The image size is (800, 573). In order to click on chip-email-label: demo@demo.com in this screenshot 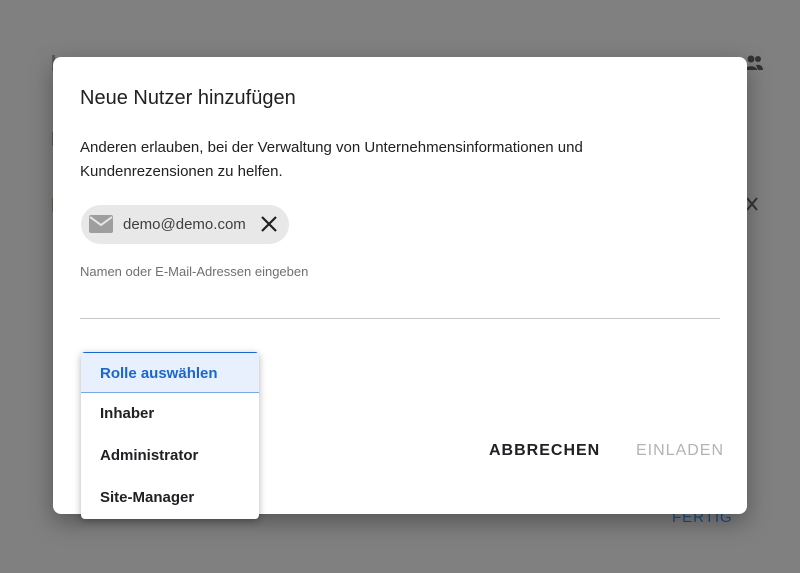, I will do `click(184, 224)`.